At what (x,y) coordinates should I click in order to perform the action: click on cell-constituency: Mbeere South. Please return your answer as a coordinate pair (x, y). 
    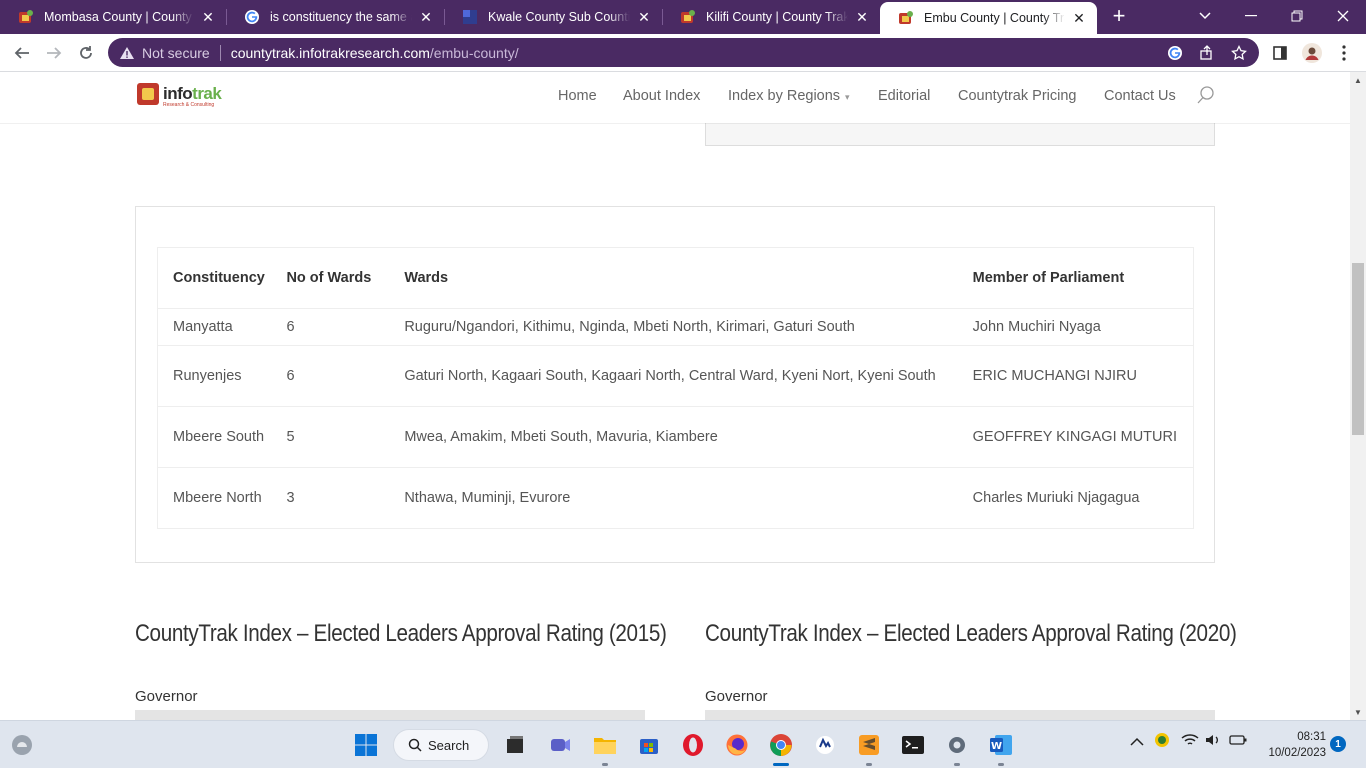
    Looking at the image, I should click on (222, 437).